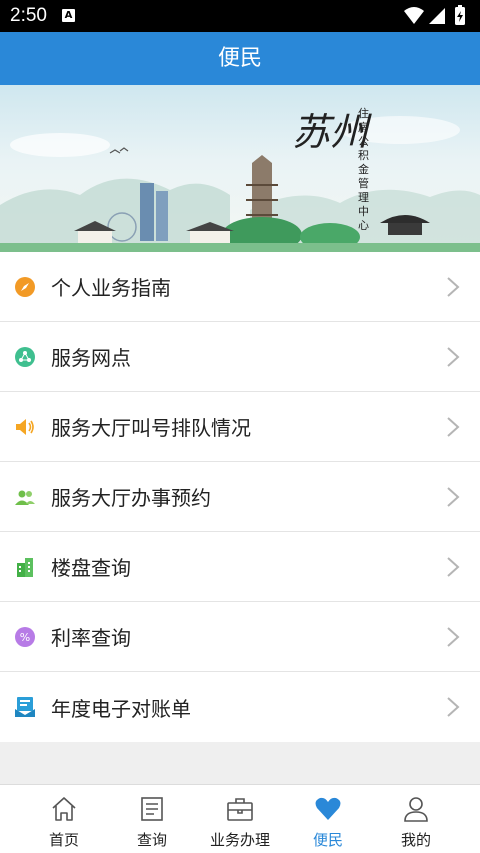 The image size is (480, 853). What do you see at coordinates (25, 567) in the screenshot?
I see `building-icon` at bounding box center [25, 567].